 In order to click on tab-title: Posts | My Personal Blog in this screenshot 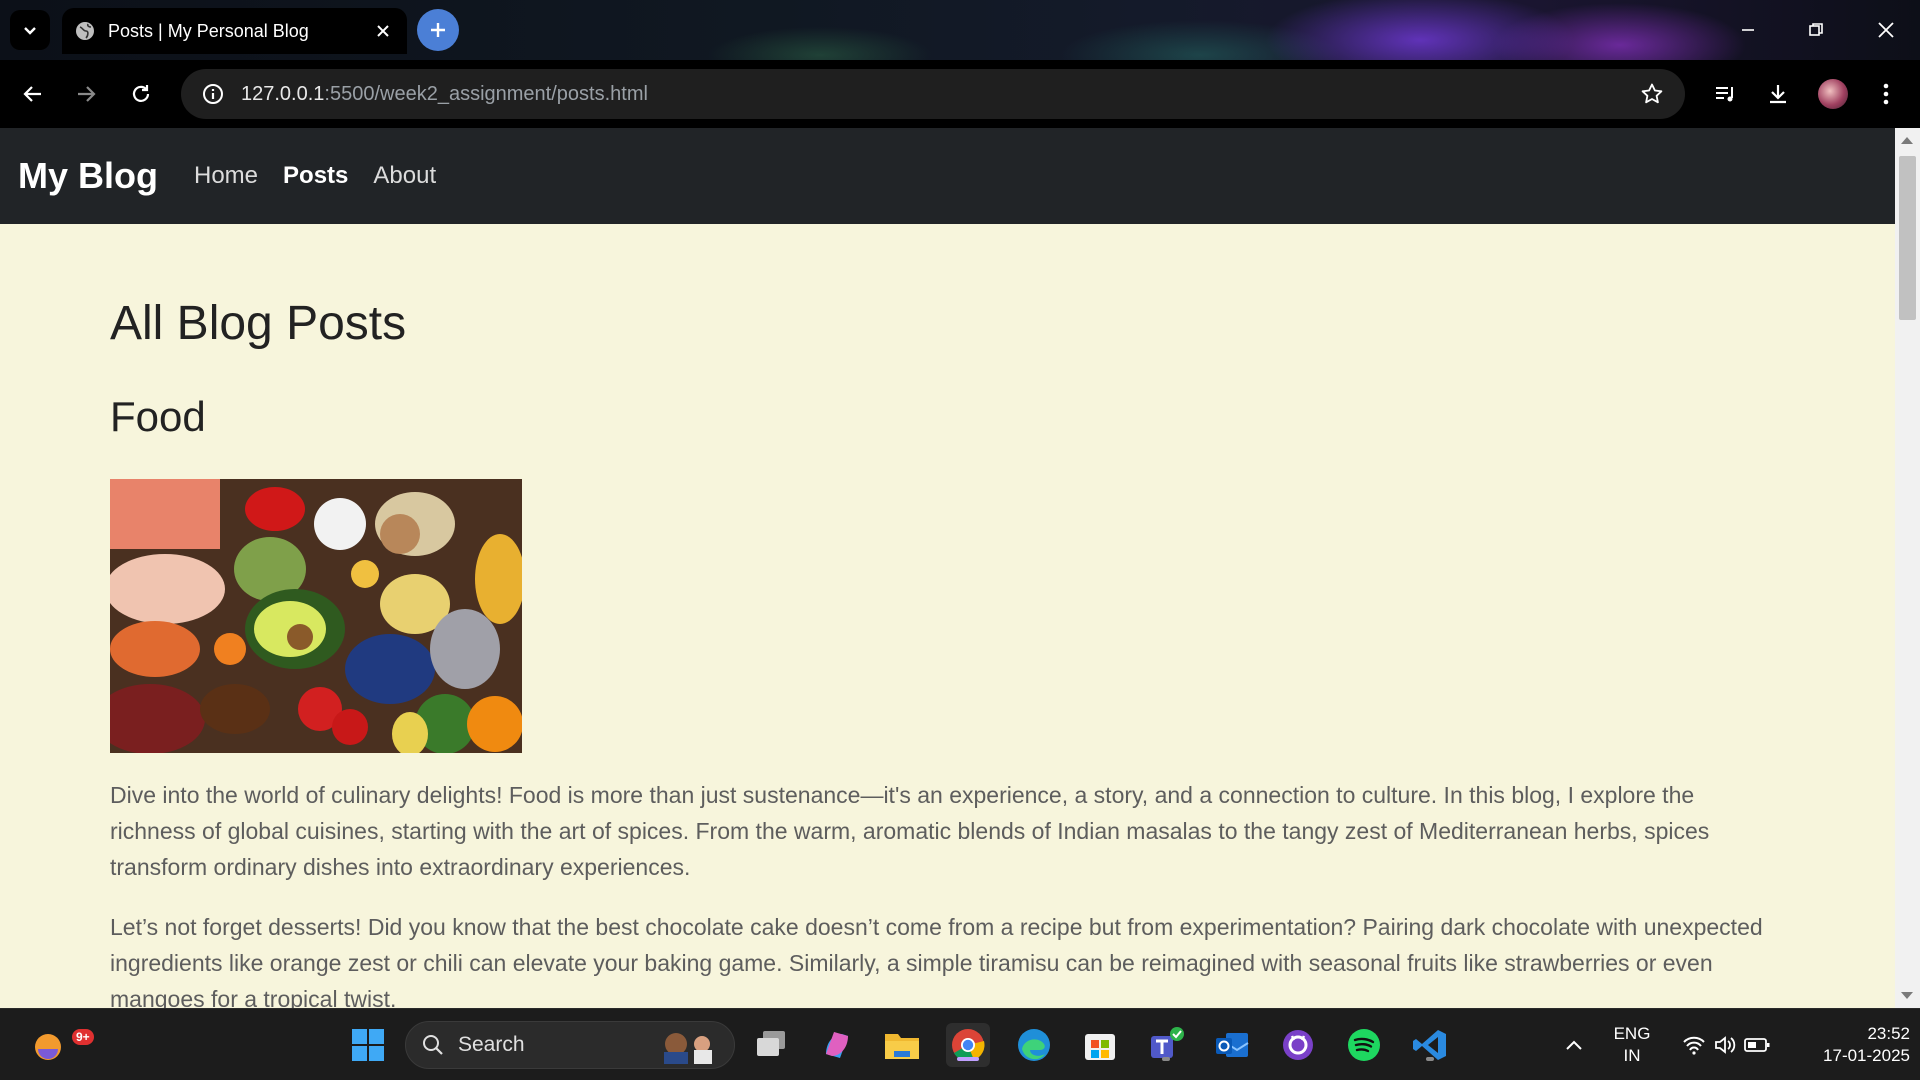, I will do `click(208, 30)`.